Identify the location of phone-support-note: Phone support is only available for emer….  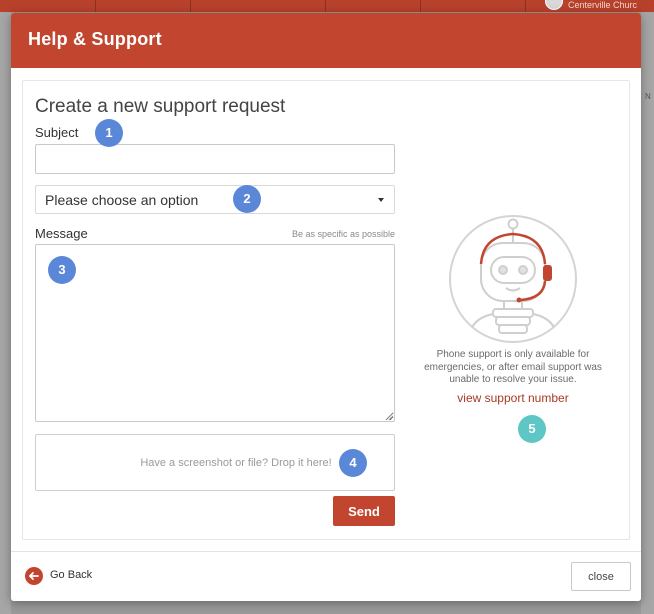
(513, 367).